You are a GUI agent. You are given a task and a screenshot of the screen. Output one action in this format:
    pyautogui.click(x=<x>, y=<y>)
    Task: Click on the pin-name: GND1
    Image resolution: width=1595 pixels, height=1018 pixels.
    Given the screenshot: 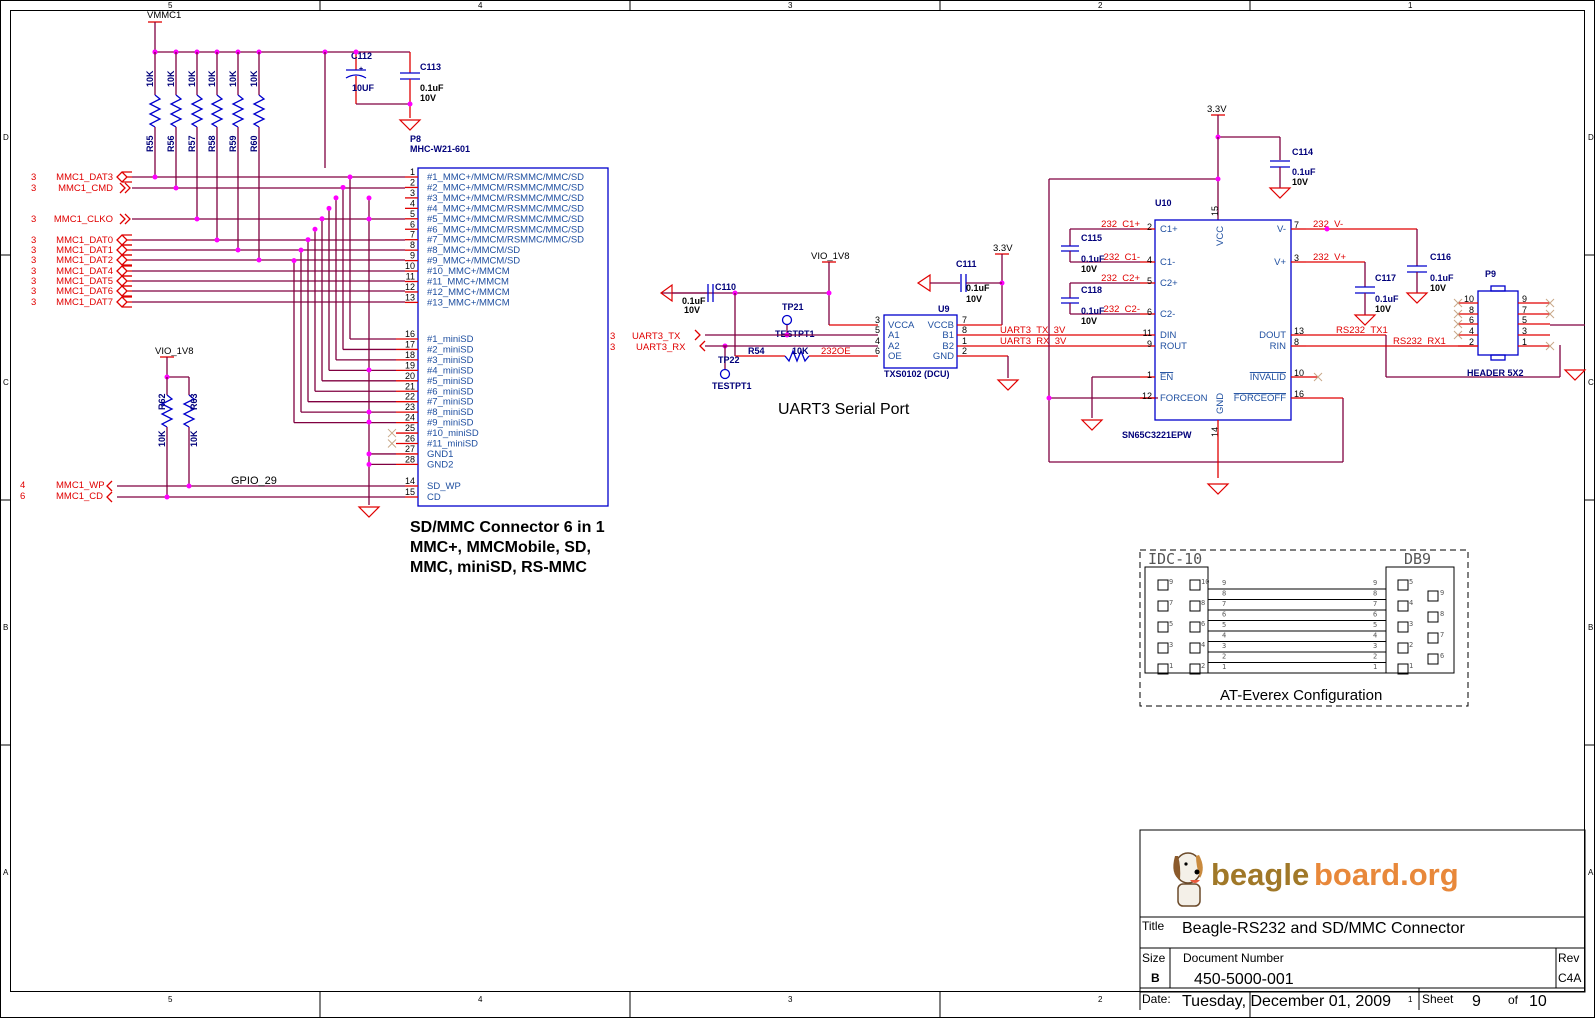 What is the action you would take?
    pyautogui.click(x=440, y=454)
    